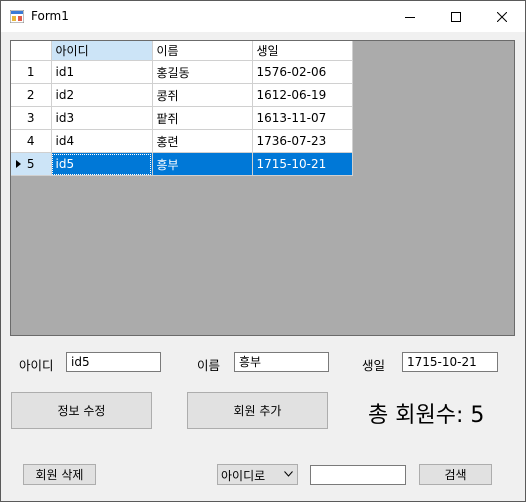  What do you see at coordinates (202, 72) in the screenshot?
I see `cell-name: 홍길동` at bounding box center [202, 72].